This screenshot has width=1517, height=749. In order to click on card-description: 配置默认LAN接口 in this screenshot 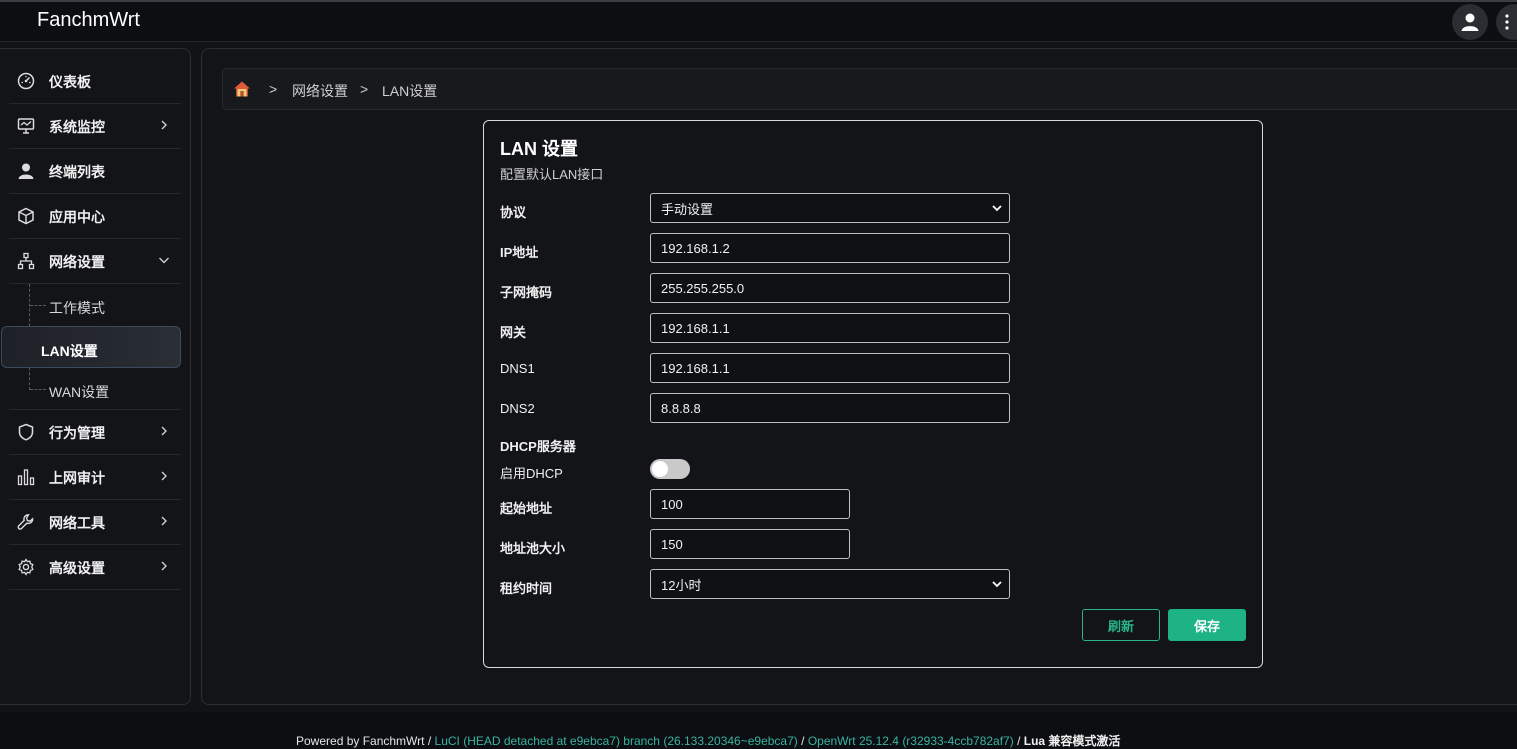, I will do `click(552, 174)`.